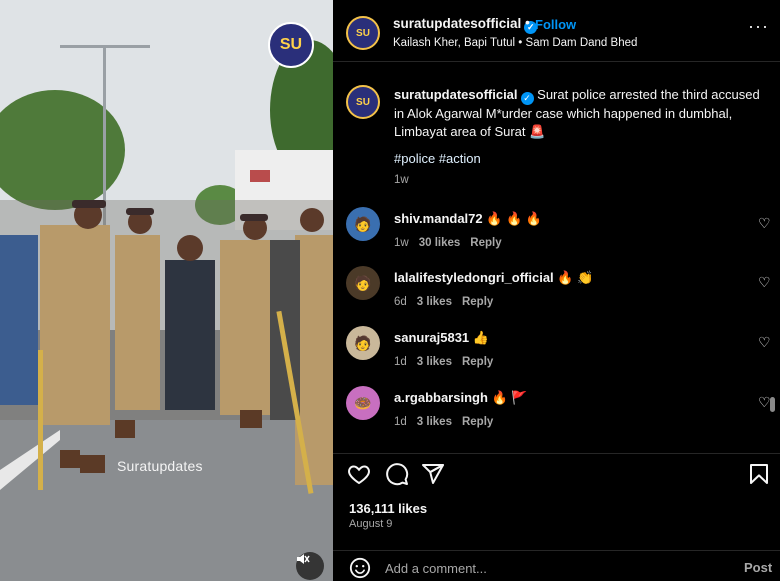 This screenshot has width=780, height=581. Describe the element at coordinates (480, 337) in the screenshot. I see `comment-text: 👍` at that location.